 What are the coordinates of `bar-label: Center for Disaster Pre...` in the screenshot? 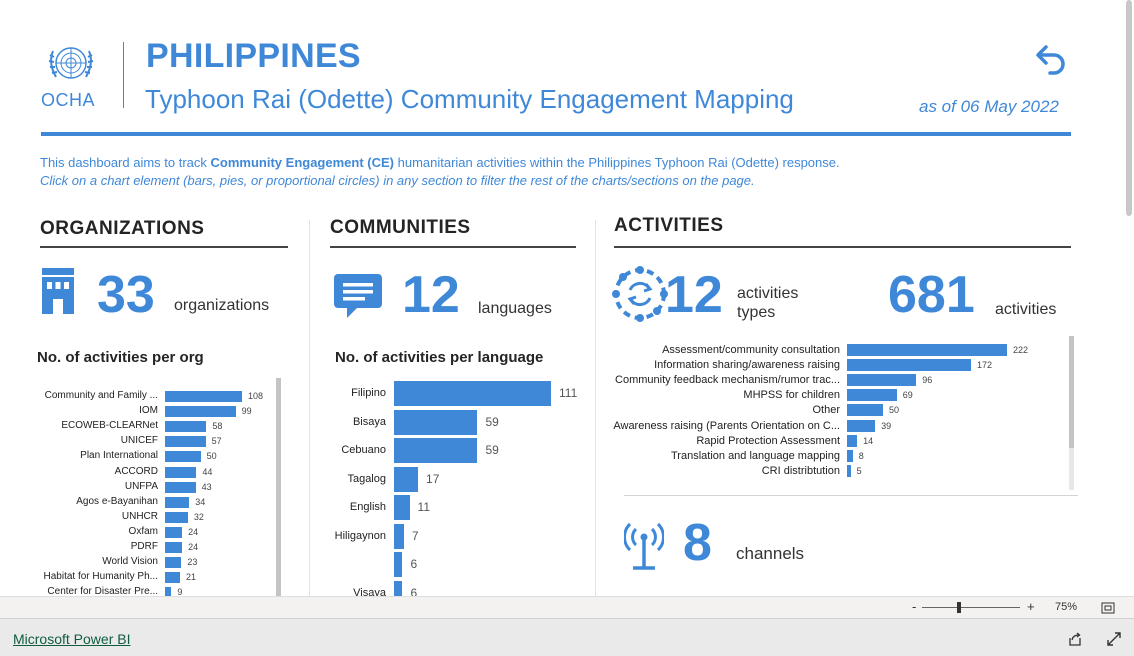 It's located at (102, 591).